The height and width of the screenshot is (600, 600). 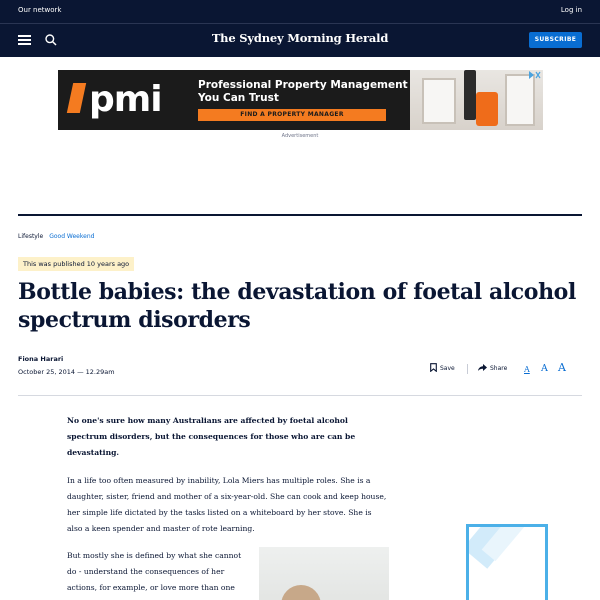 I want to click on breadcrumb-lifestyle: Lifestyle, so click(x=30, y=236).